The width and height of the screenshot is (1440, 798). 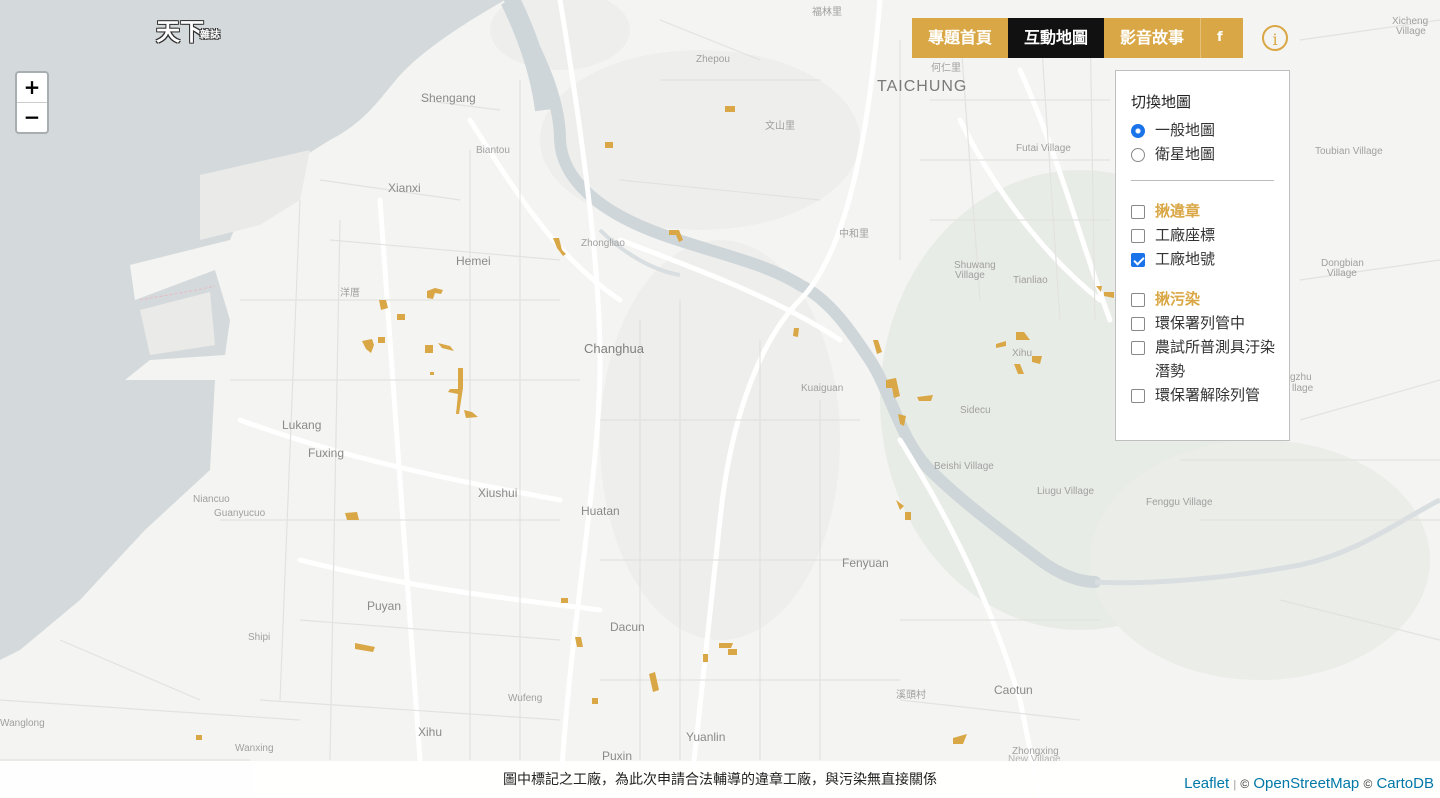 I want to click on place-label: Fenggu Village, so click(x=1179, y=502).